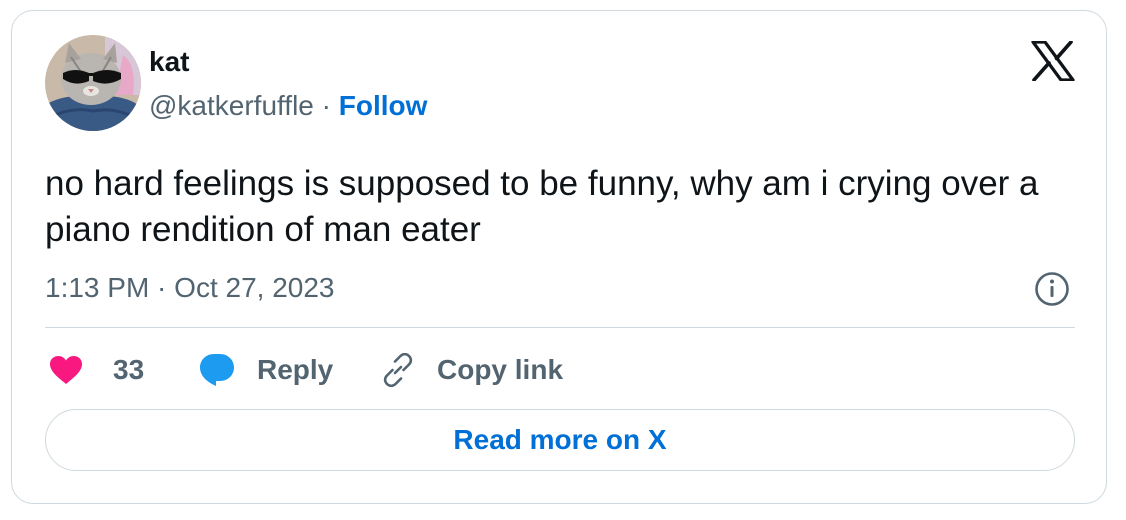  What do you see at coordinates (383, 105) in the screenshot?
I see `follow-link: Follow` at bounding box center [383, 105].